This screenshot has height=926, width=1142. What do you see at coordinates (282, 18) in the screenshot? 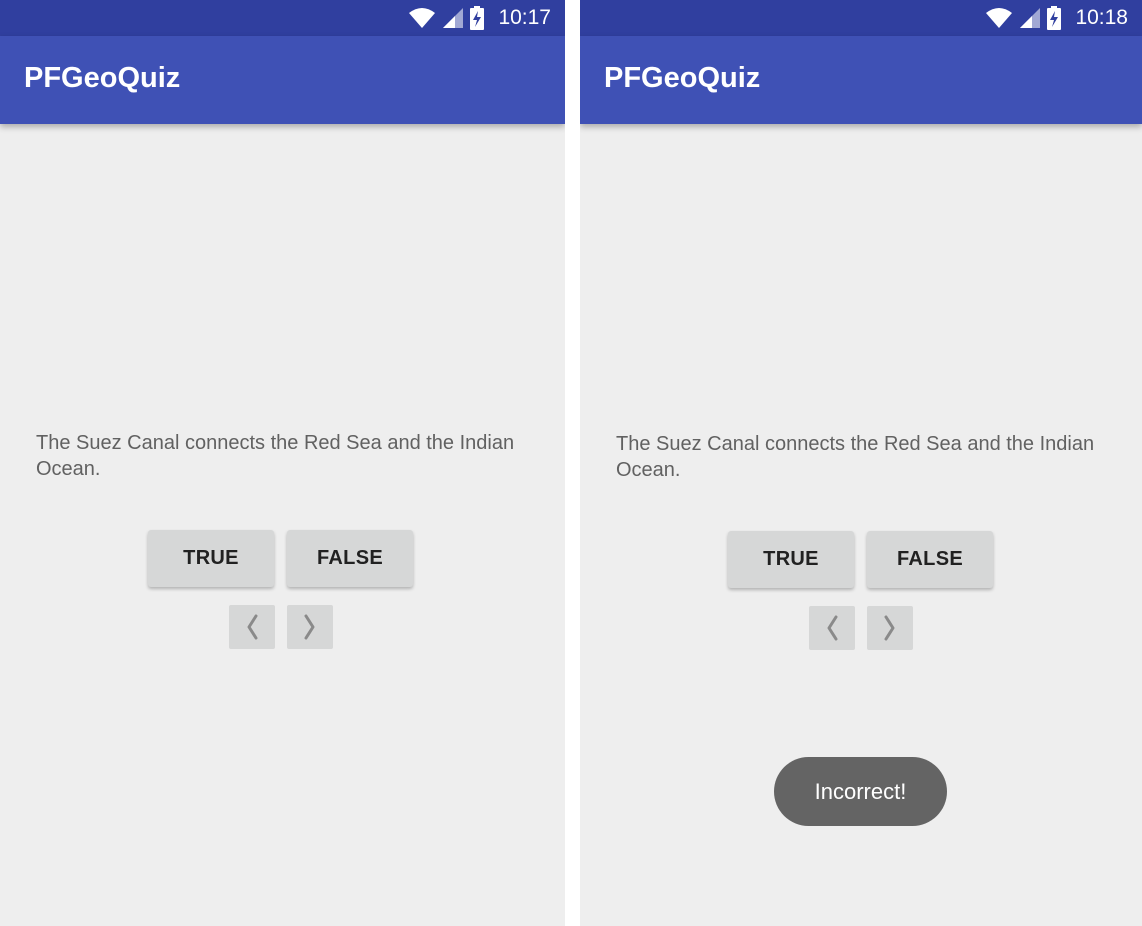
I see `status-bar: 10:17` at bounding box center [282, 18].